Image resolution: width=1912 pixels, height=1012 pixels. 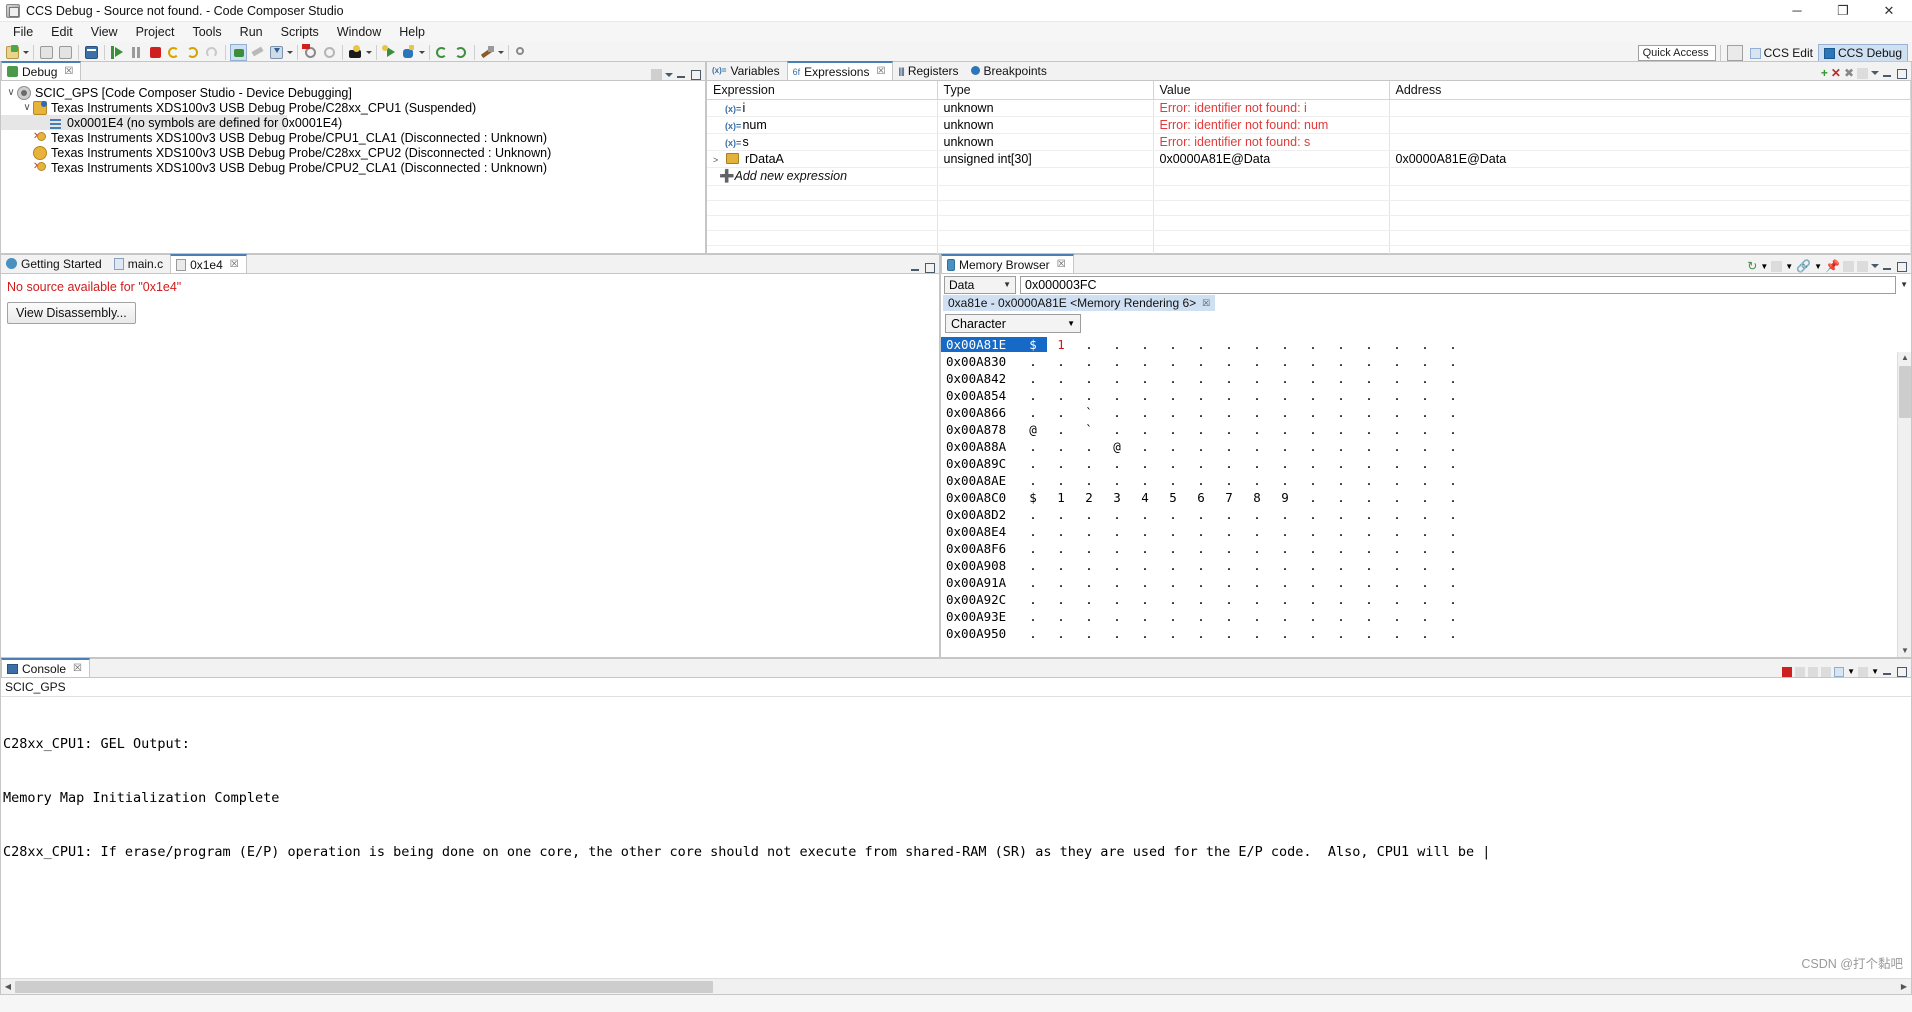 What do you see at coordinates (234, 264) in the screenshot?
I see `tab-disassembly-close-icon: ☒` at bounding box center [234, 264].